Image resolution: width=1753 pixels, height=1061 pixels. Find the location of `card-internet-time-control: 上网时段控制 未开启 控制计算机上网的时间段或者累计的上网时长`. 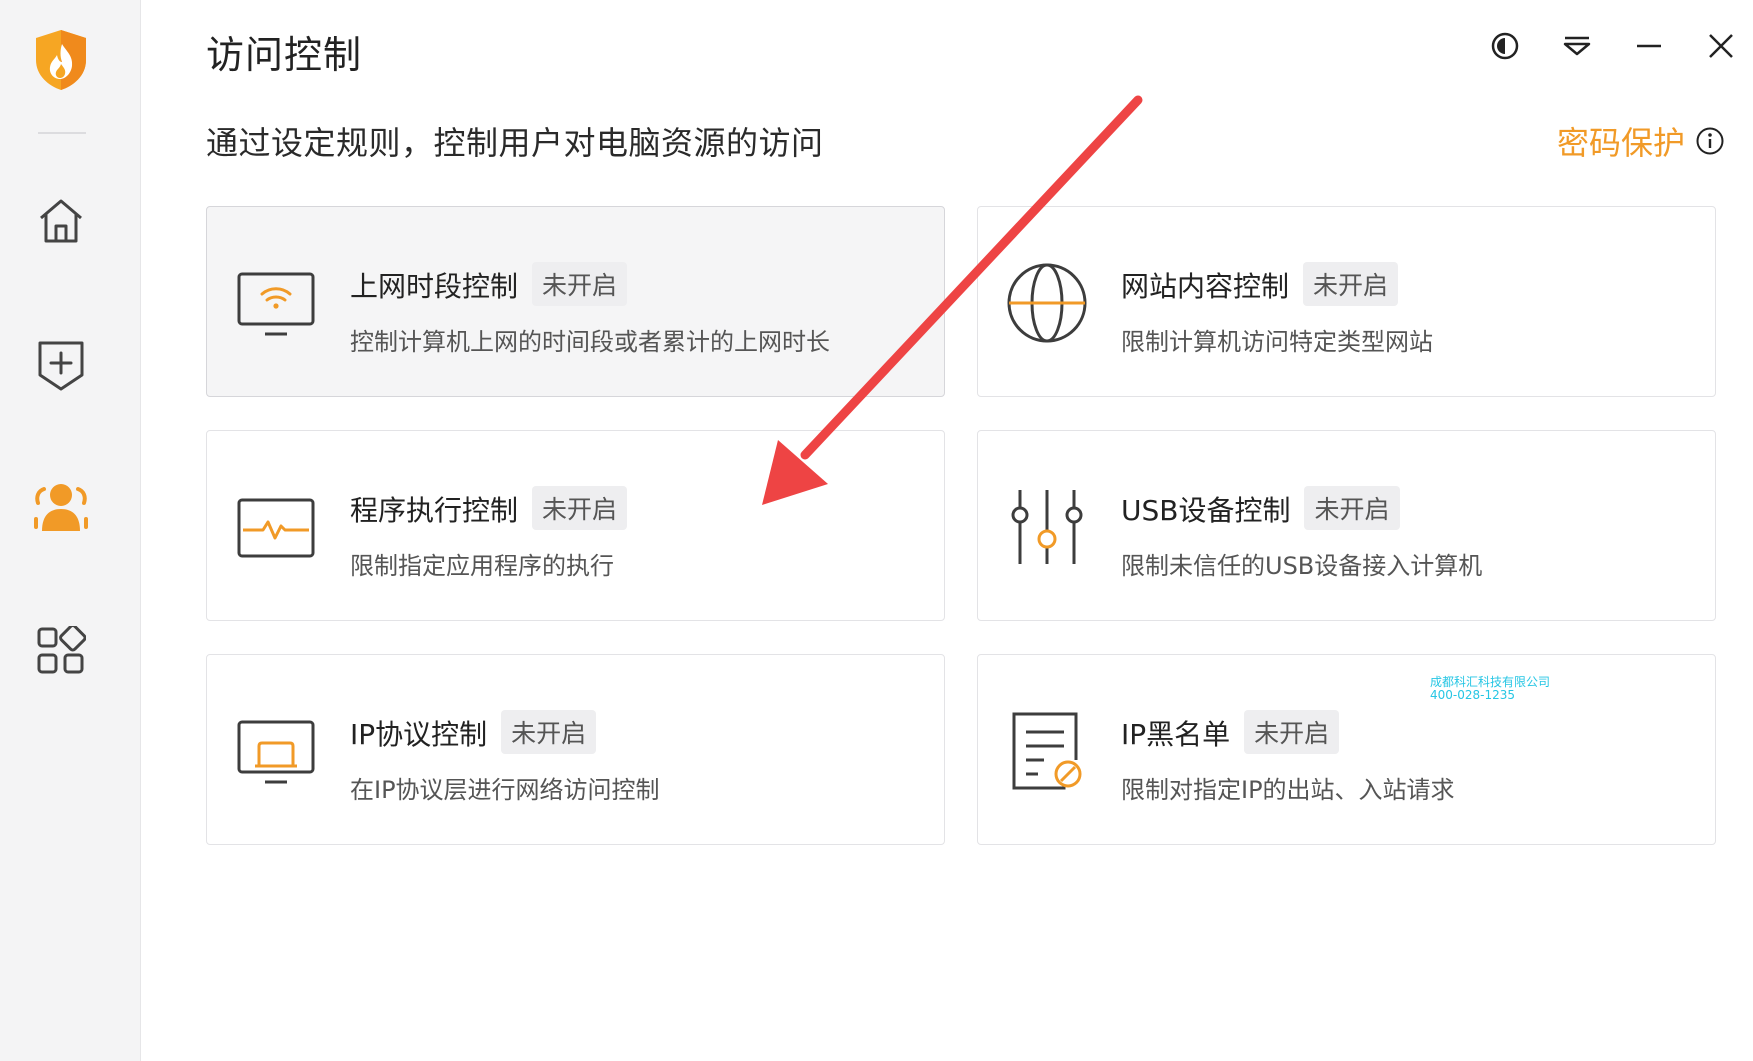

card-internet-time-control: 上网时段控制 未开启 控制计算机上网的时间段或者累计的上网时长 is located at coordinates (575, 301).